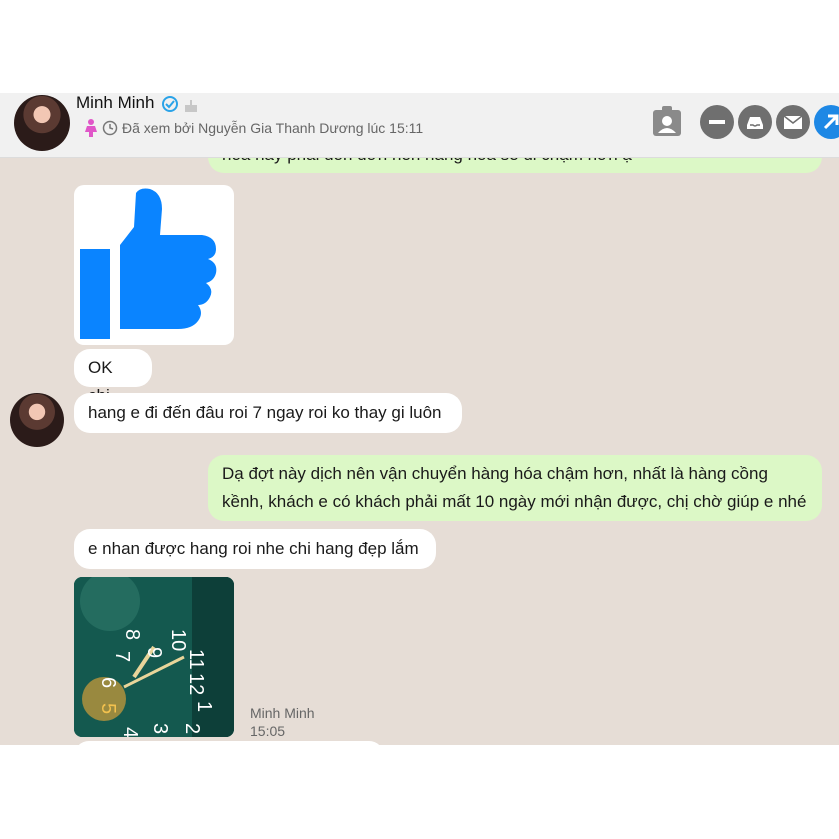 This screenshot has width=839, height=839. Describe the element at coordinates (178, 640) in the screenshot. I see `svg-text: 10` at that location.